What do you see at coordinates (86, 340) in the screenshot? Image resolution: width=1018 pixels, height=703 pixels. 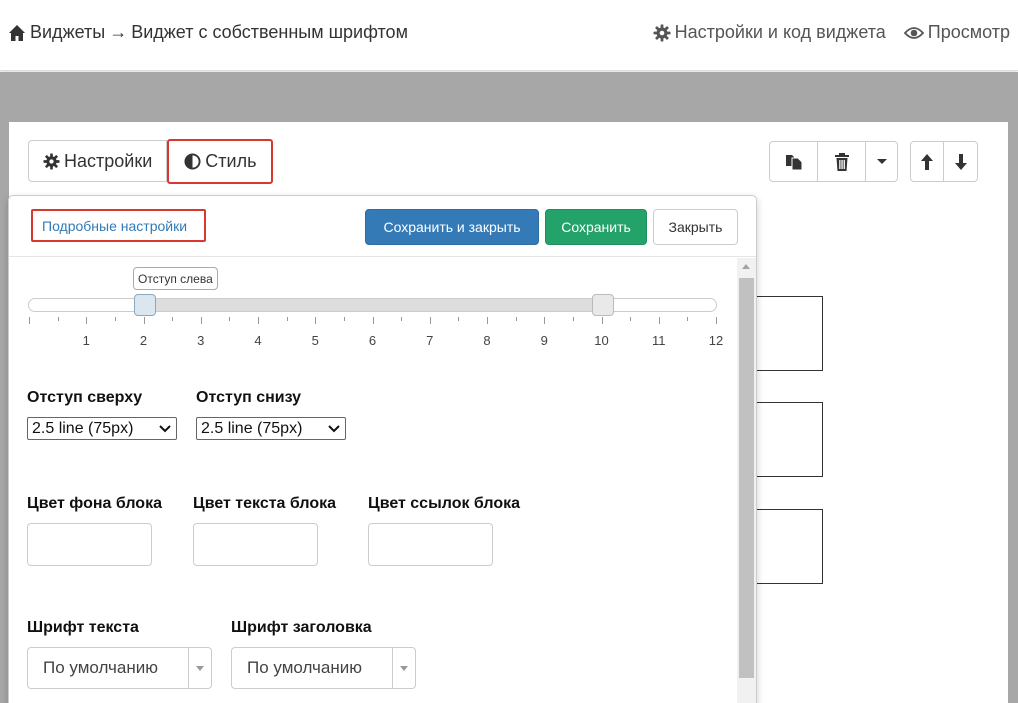 I see `slider-tick-label: 1` at bounding box center [86, 340].